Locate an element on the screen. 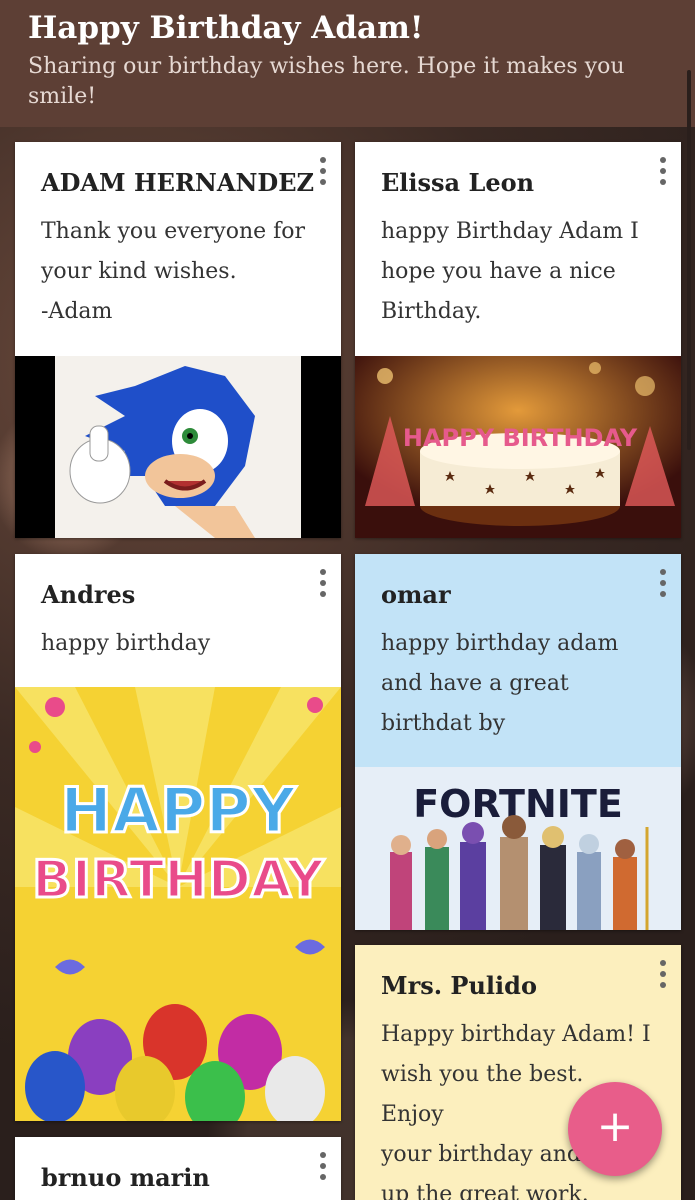 Image resolution: width=695 pixels, height=1200 pixels. add-post-button: + is located at coordinates (615, 1129).